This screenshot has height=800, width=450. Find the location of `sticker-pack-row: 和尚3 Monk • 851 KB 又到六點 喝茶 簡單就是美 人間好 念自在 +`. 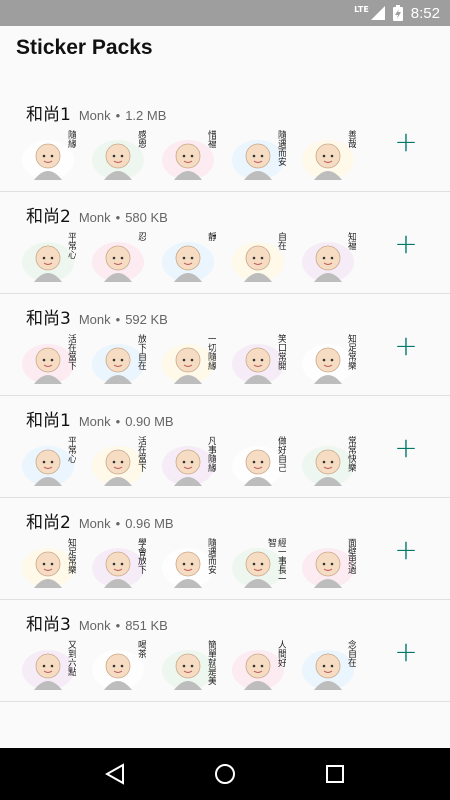

sticker-pack-row: 和尚3 Monk • 851 KB 又到六點 喝茶 簡單就是美 人間好 念自在 + is located at coordinates (225, 651).